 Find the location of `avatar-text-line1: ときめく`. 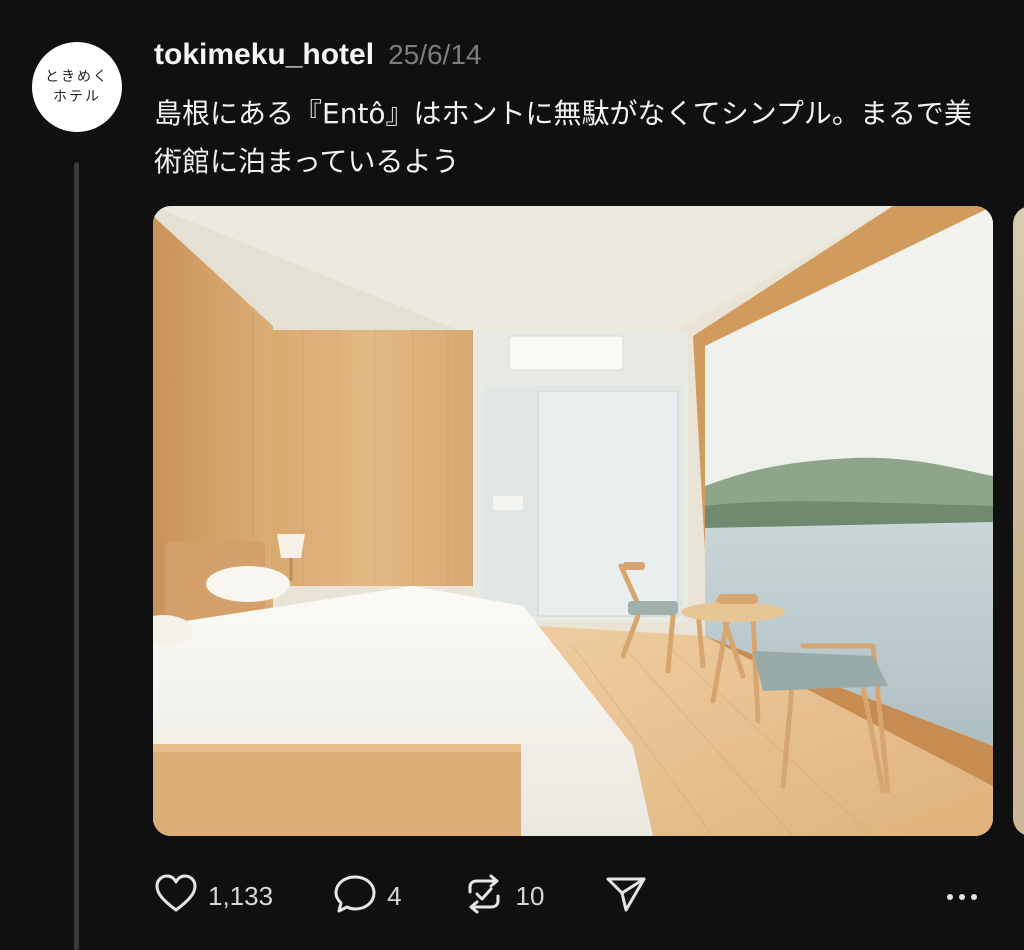

avatar-text-line1: ときめく is located at coordinates (77, 77).